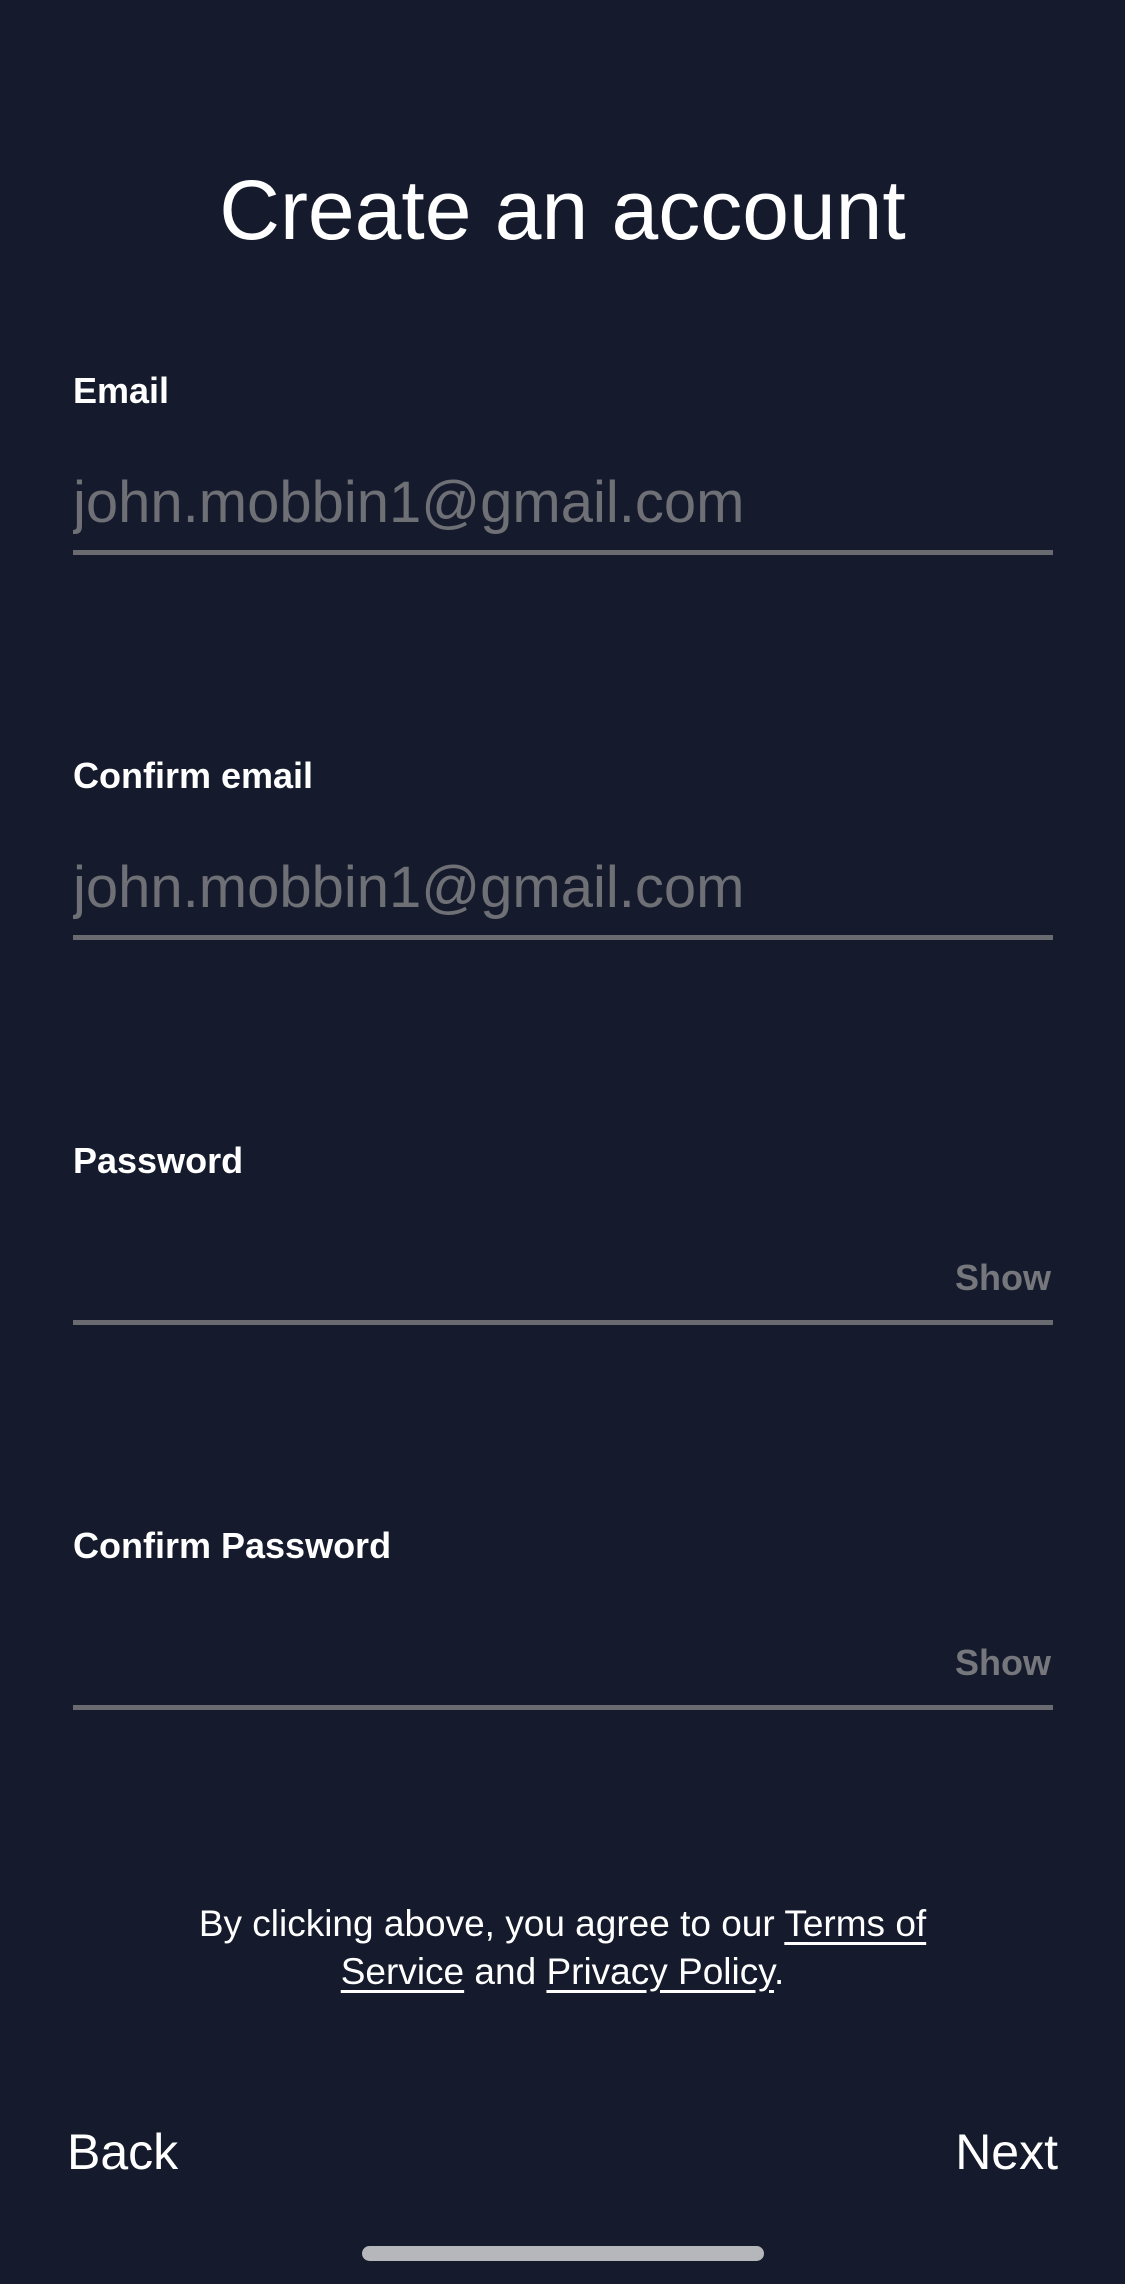 The width and height of the screenshot is (1125, 2284). Describe the element at coordinates (503, 1272) in the screenshot. I see `password-input` at that location.